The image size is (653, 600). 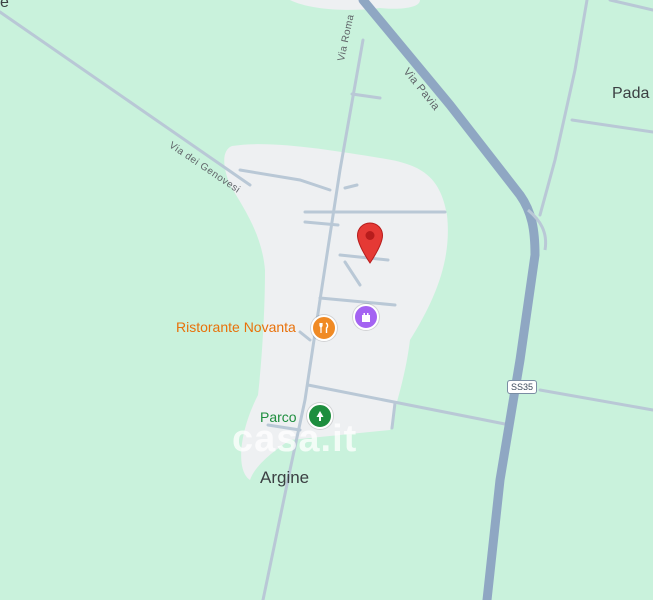 I want to click on castle-glyph, so click(x=366, y=317).